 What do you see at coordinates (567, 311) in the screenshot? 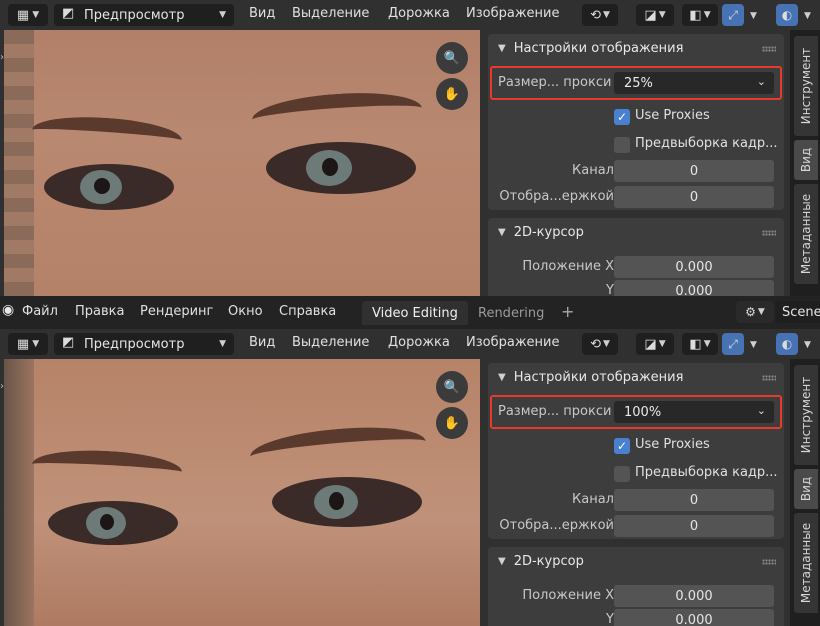
I see `add-workspace-button: +` at bounding box center [567, 311].